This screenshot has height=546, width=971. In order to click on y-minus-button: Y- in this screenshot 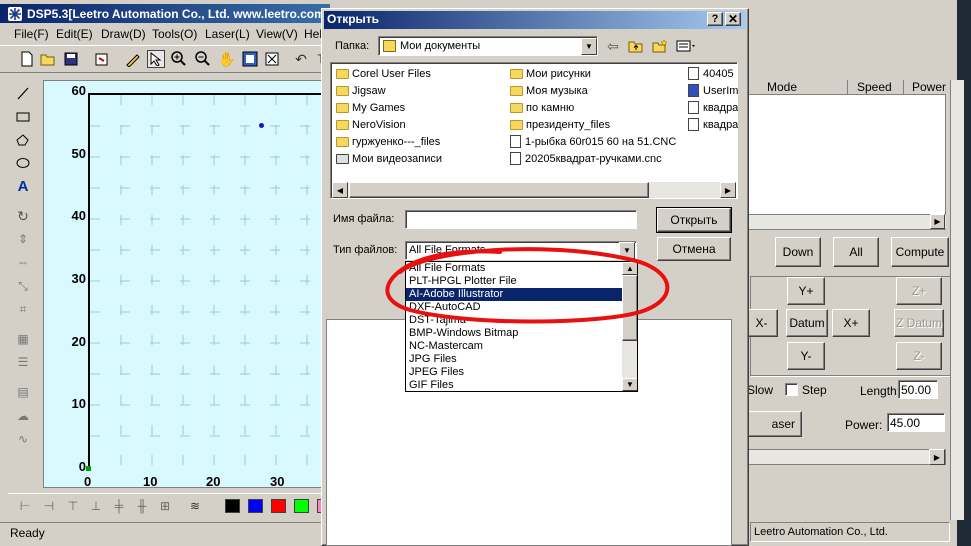, I will do `click(806, 356)`.